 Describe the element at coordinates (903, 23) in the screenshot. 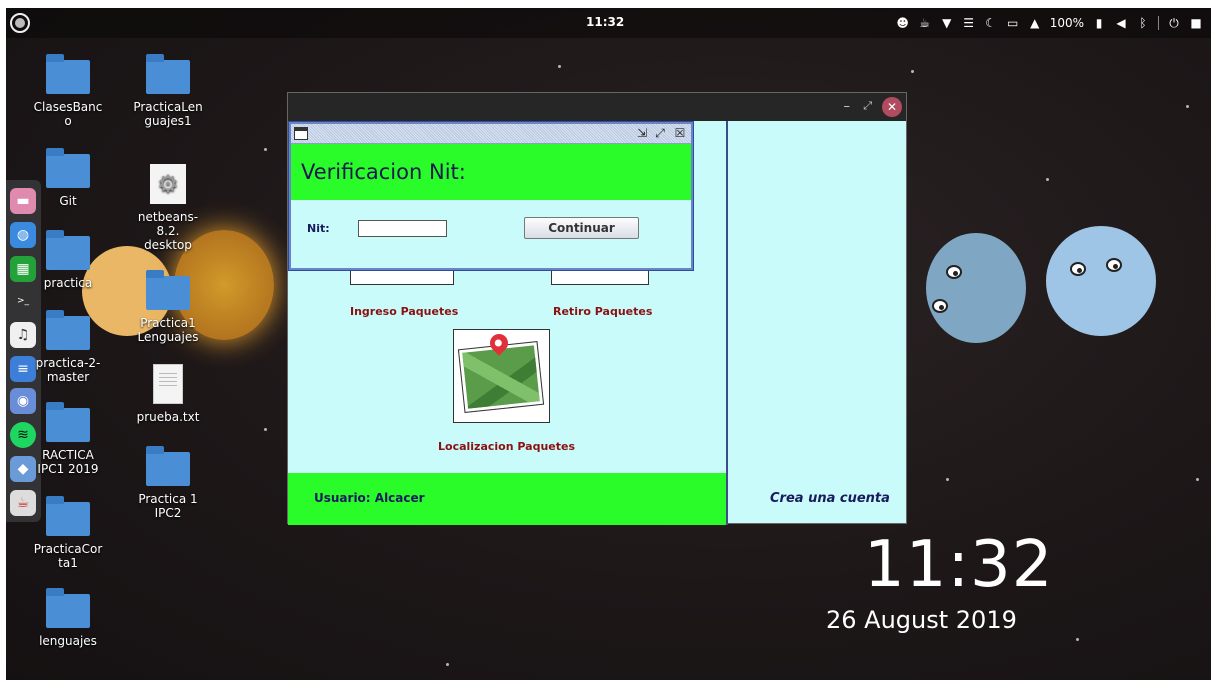

I see `discord-icon: ☻` at that location.